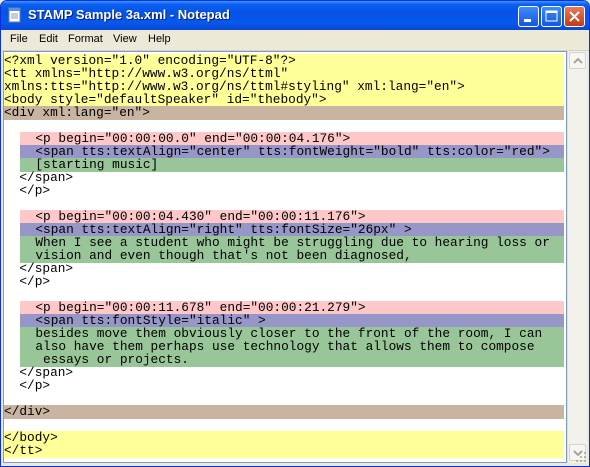 The image size is (590, 467). Describe the element at coordinates (295, 15) in the screenshot. I see `title-bar: STAMP Sample 3a.xml - Notepad` at that location.